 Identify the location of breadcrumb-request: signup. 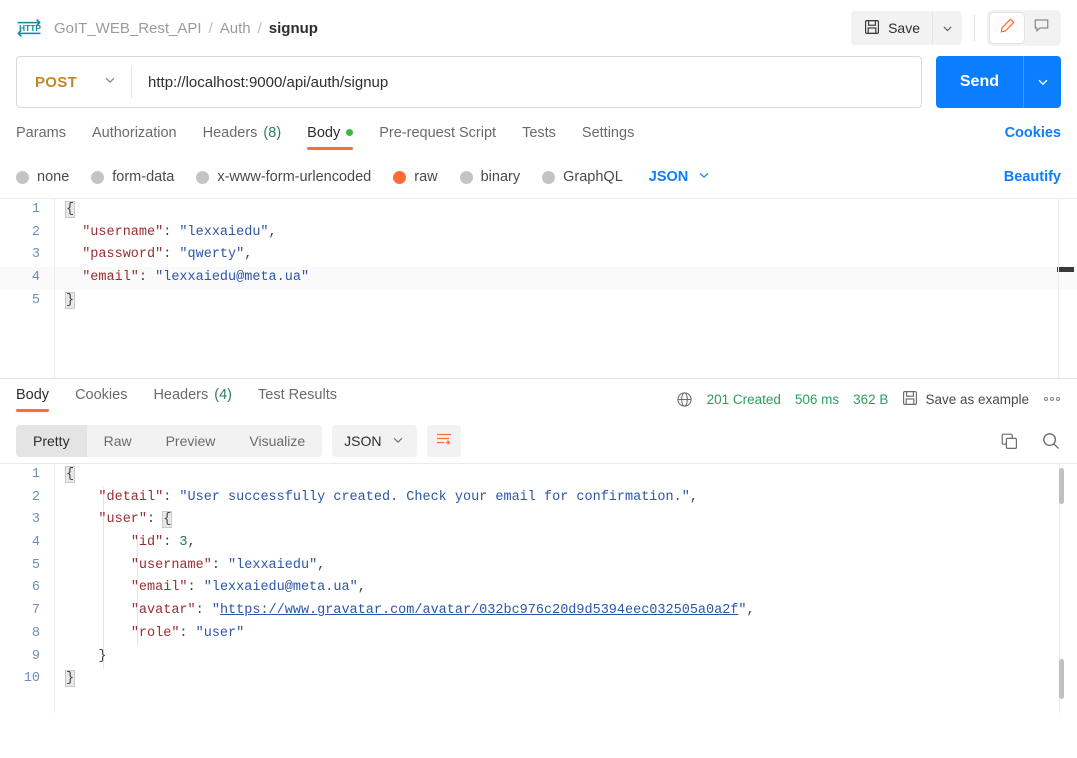
(293, 28).